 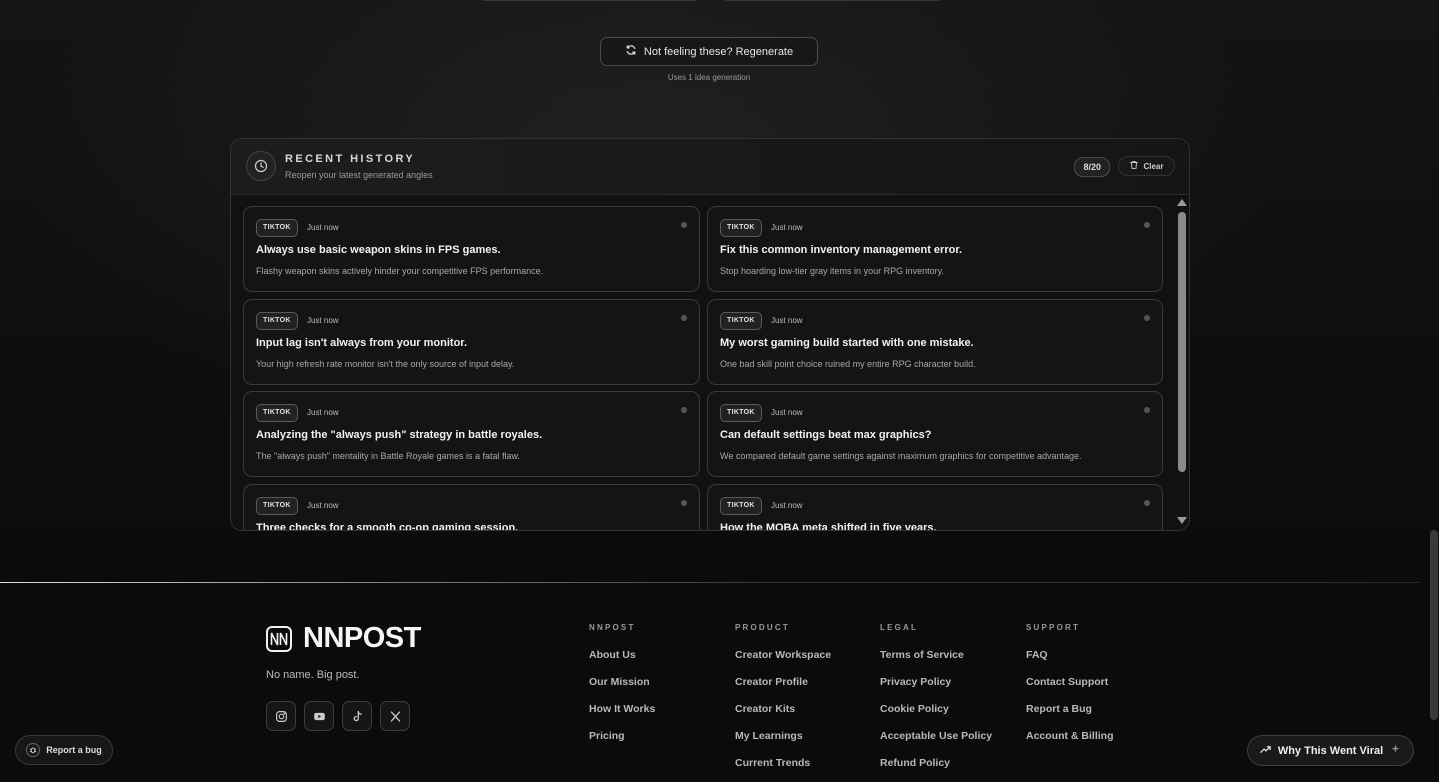 What do you see at coordinates (319, 716) in the screenshot?
I see `youtube-icon` at bounding box center [319, 716].